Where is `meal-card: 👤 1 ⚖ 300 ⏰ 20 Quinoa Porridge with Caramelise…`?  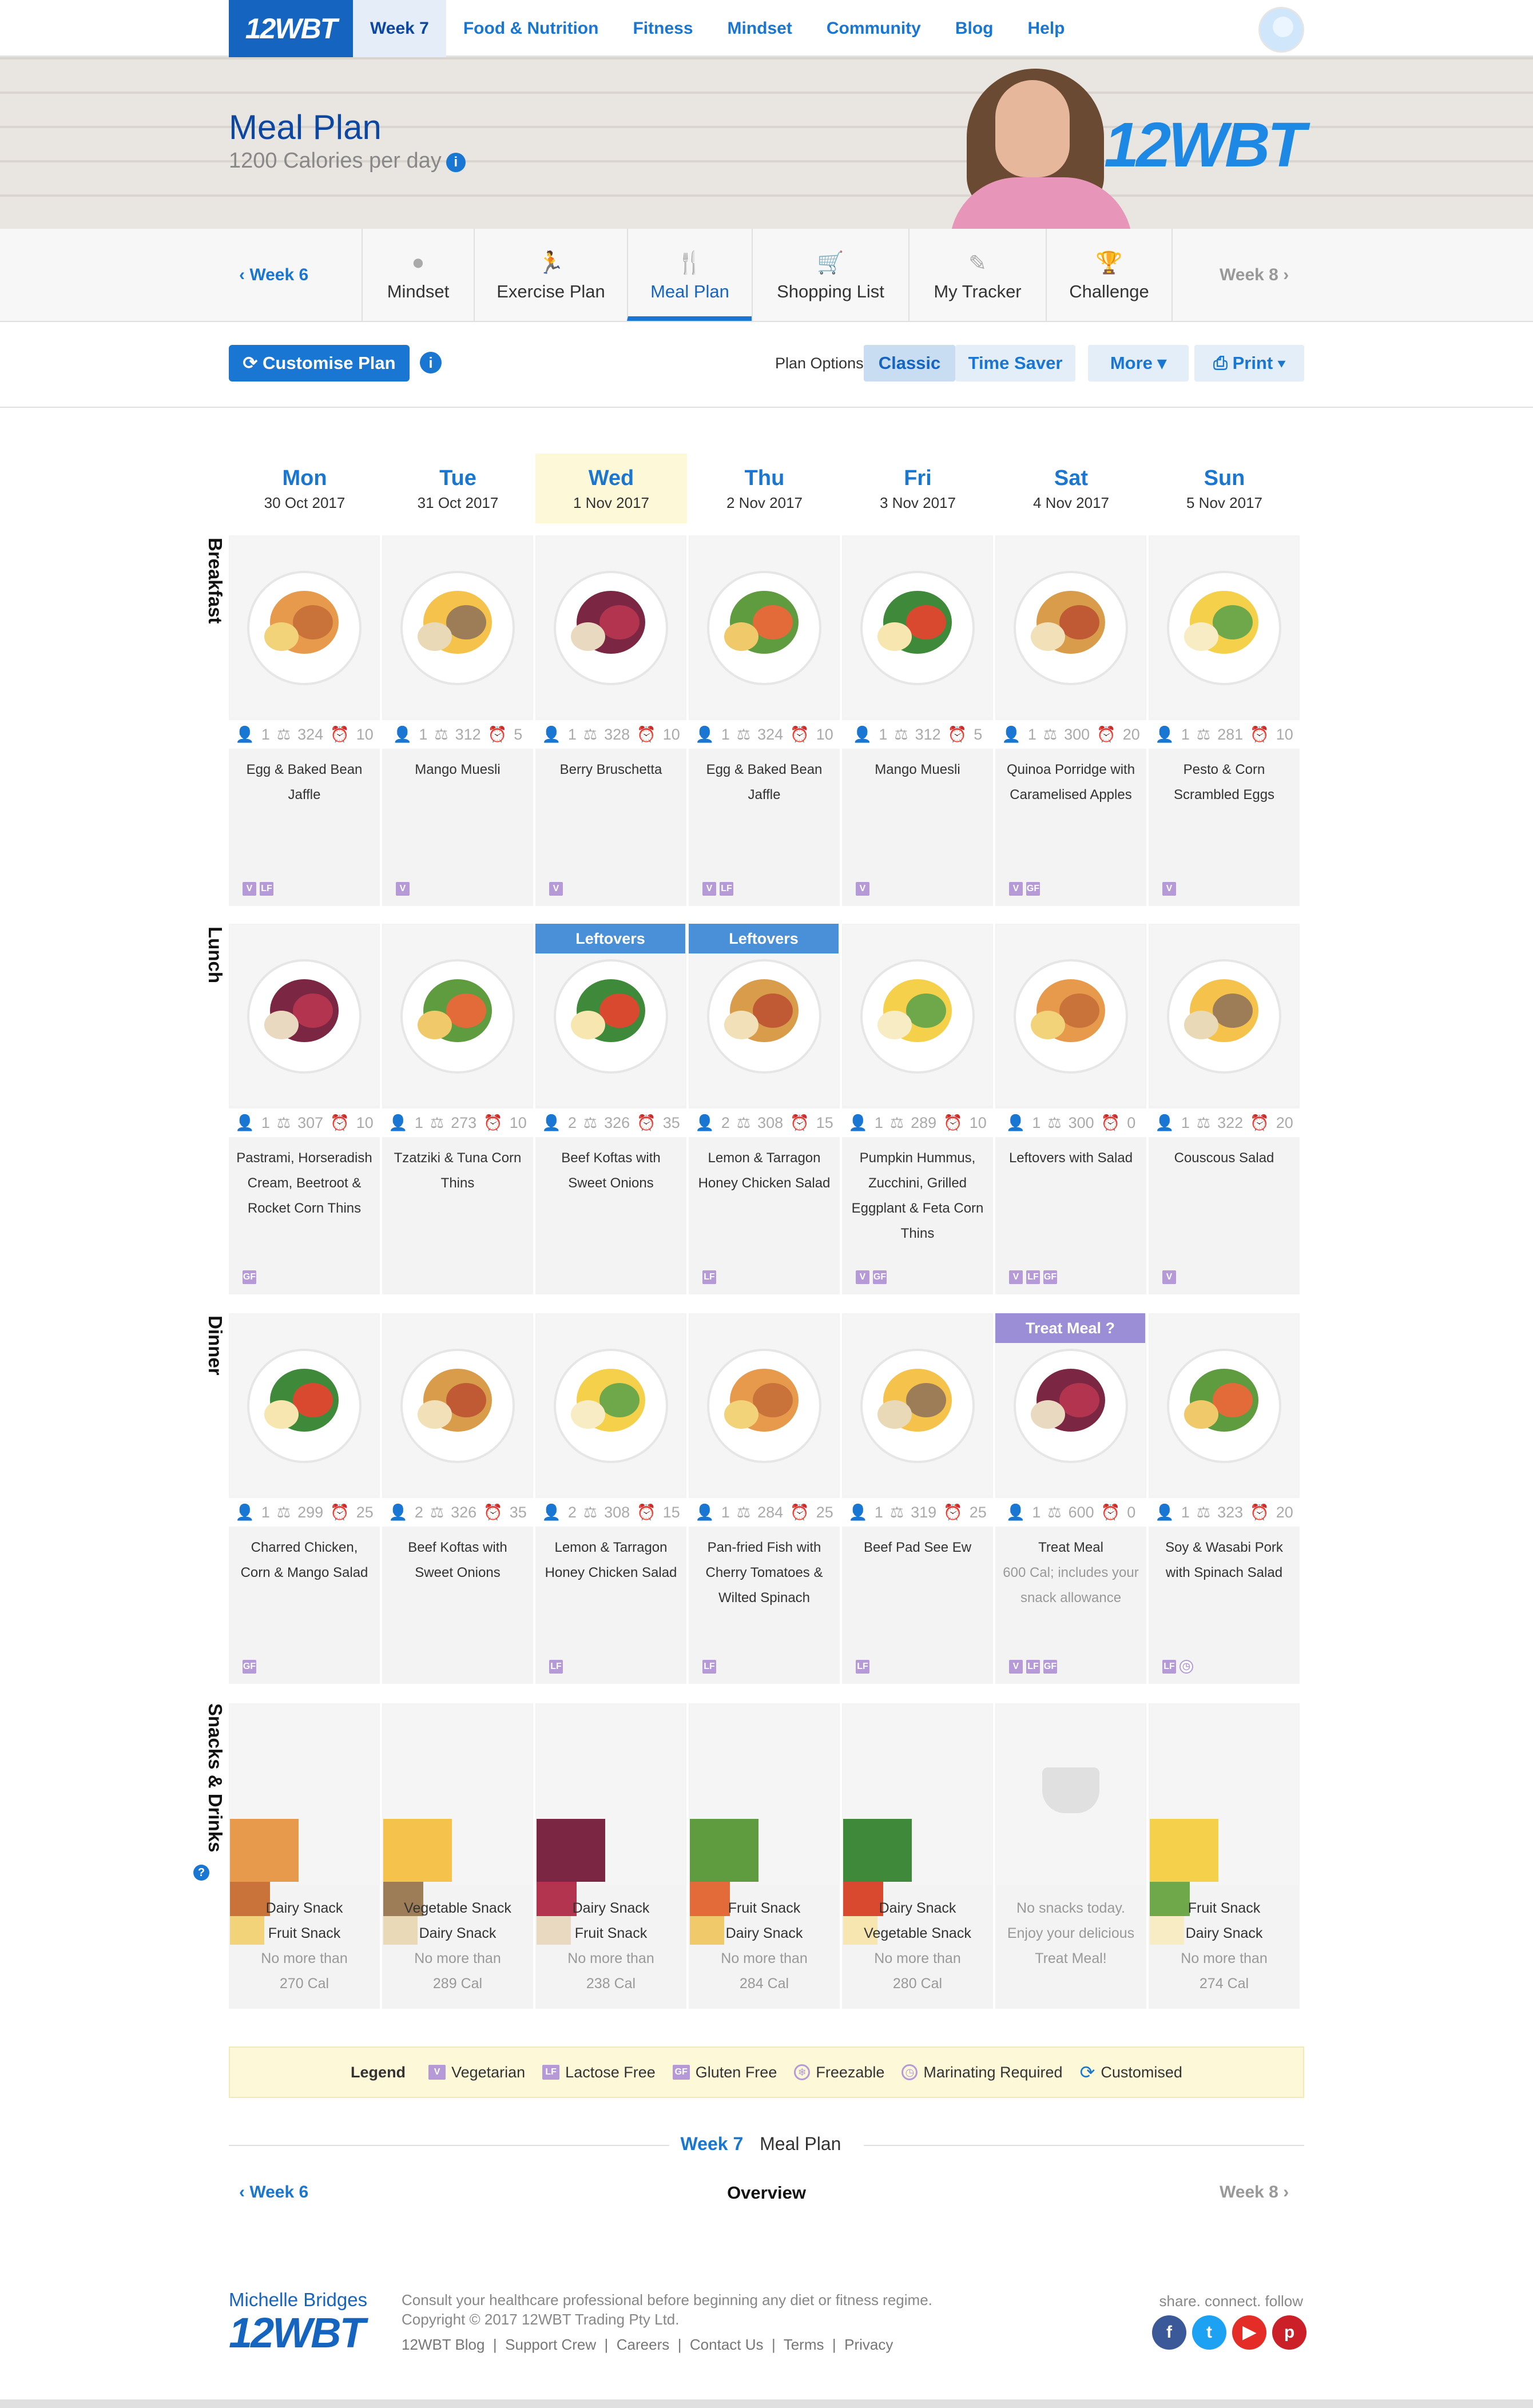
meal-card: 👤 1 ⚖ 300 ⏰ 20 Quinoa Porridge with Caramelise… is located at coordinates (1070, 720).